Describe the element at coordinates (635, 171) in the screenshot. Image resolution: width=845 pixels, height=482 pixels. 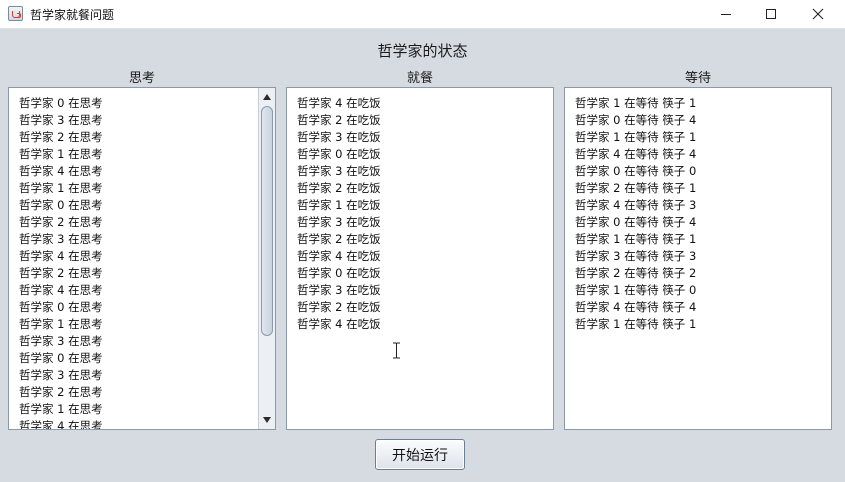
I see `waiting-list-item: 哲学家 0 在等待 筷子 0` at that location.